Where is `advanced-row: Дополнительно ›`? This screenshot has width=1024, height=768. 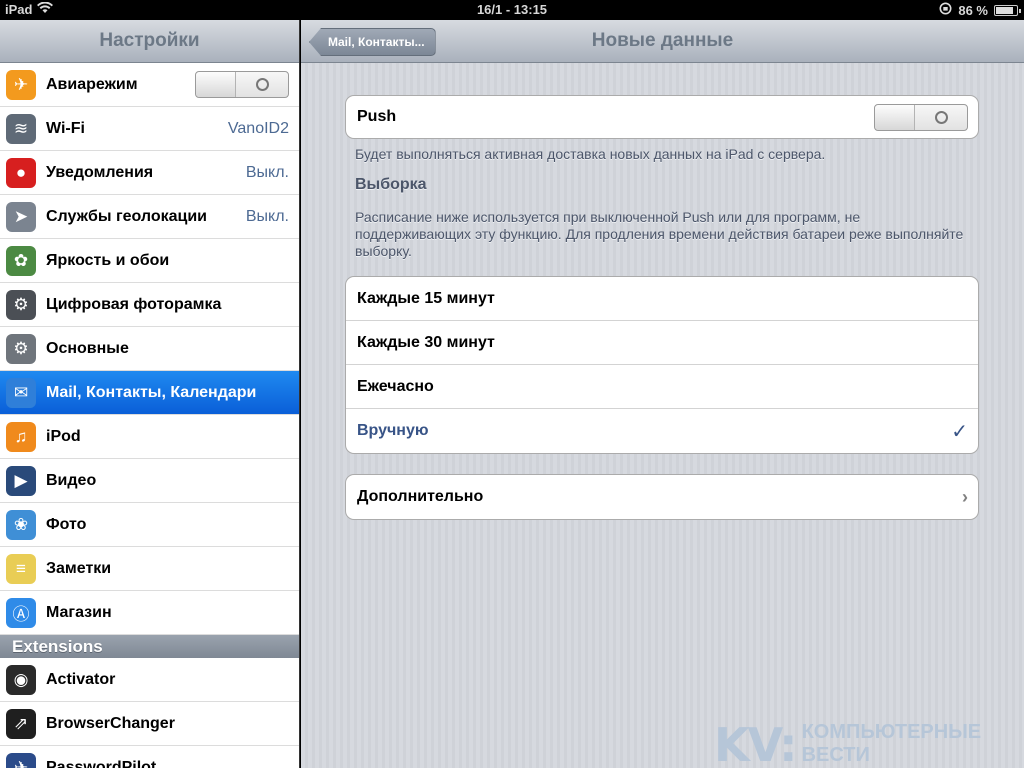
advanced-row: Дополнительно › is located at coordinates (662, 497).